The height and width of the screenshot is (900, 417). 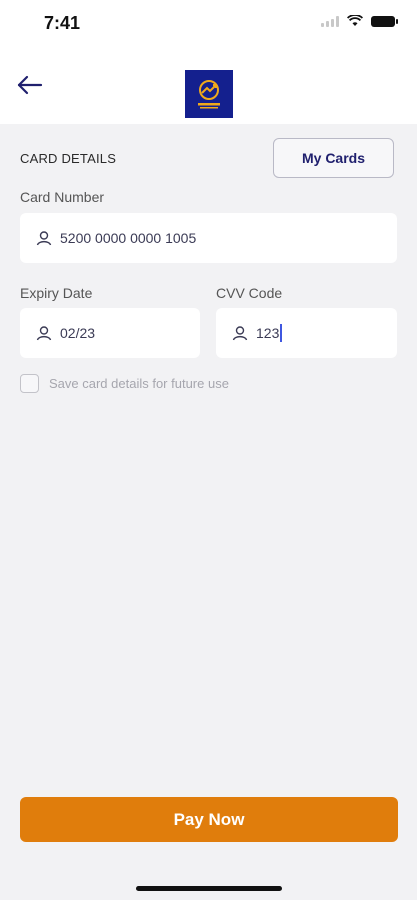 I want to click on status-icons, so click(x=359, y=21).